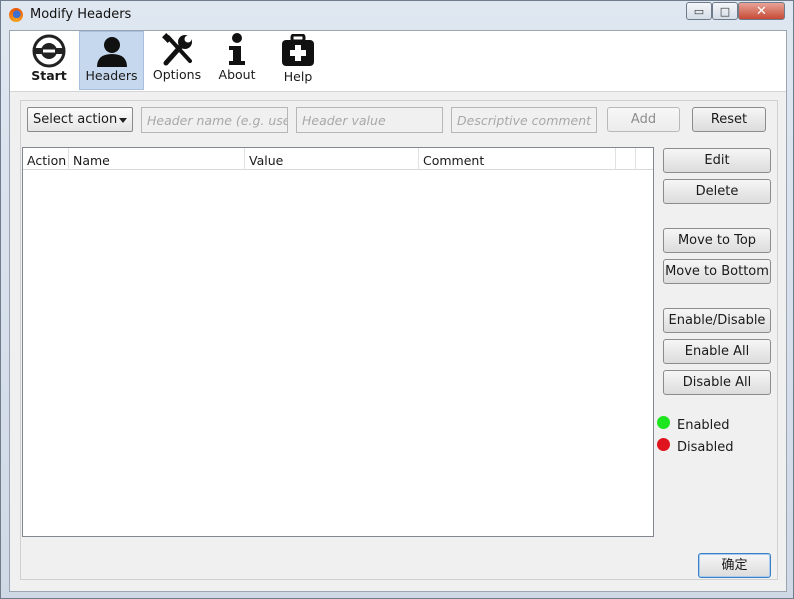 The width and height of the screenshot is (794, 599). Describe the element at coordinates (75, 119) in the screenshot. I see `action-select-value: Select action` at that location.